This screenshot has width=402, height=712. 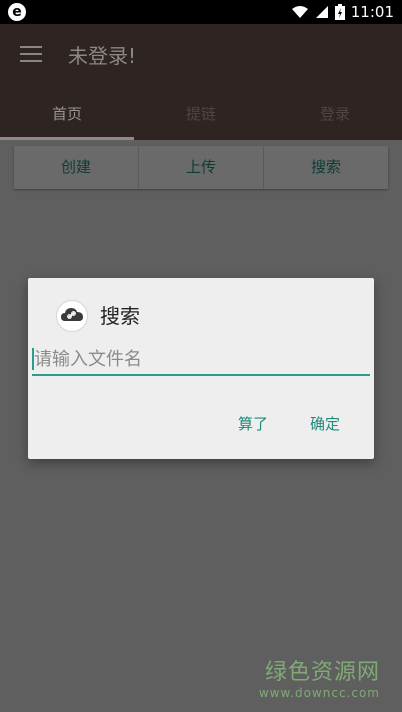 I want to click on text-cursor, so click(x=33, y=359).